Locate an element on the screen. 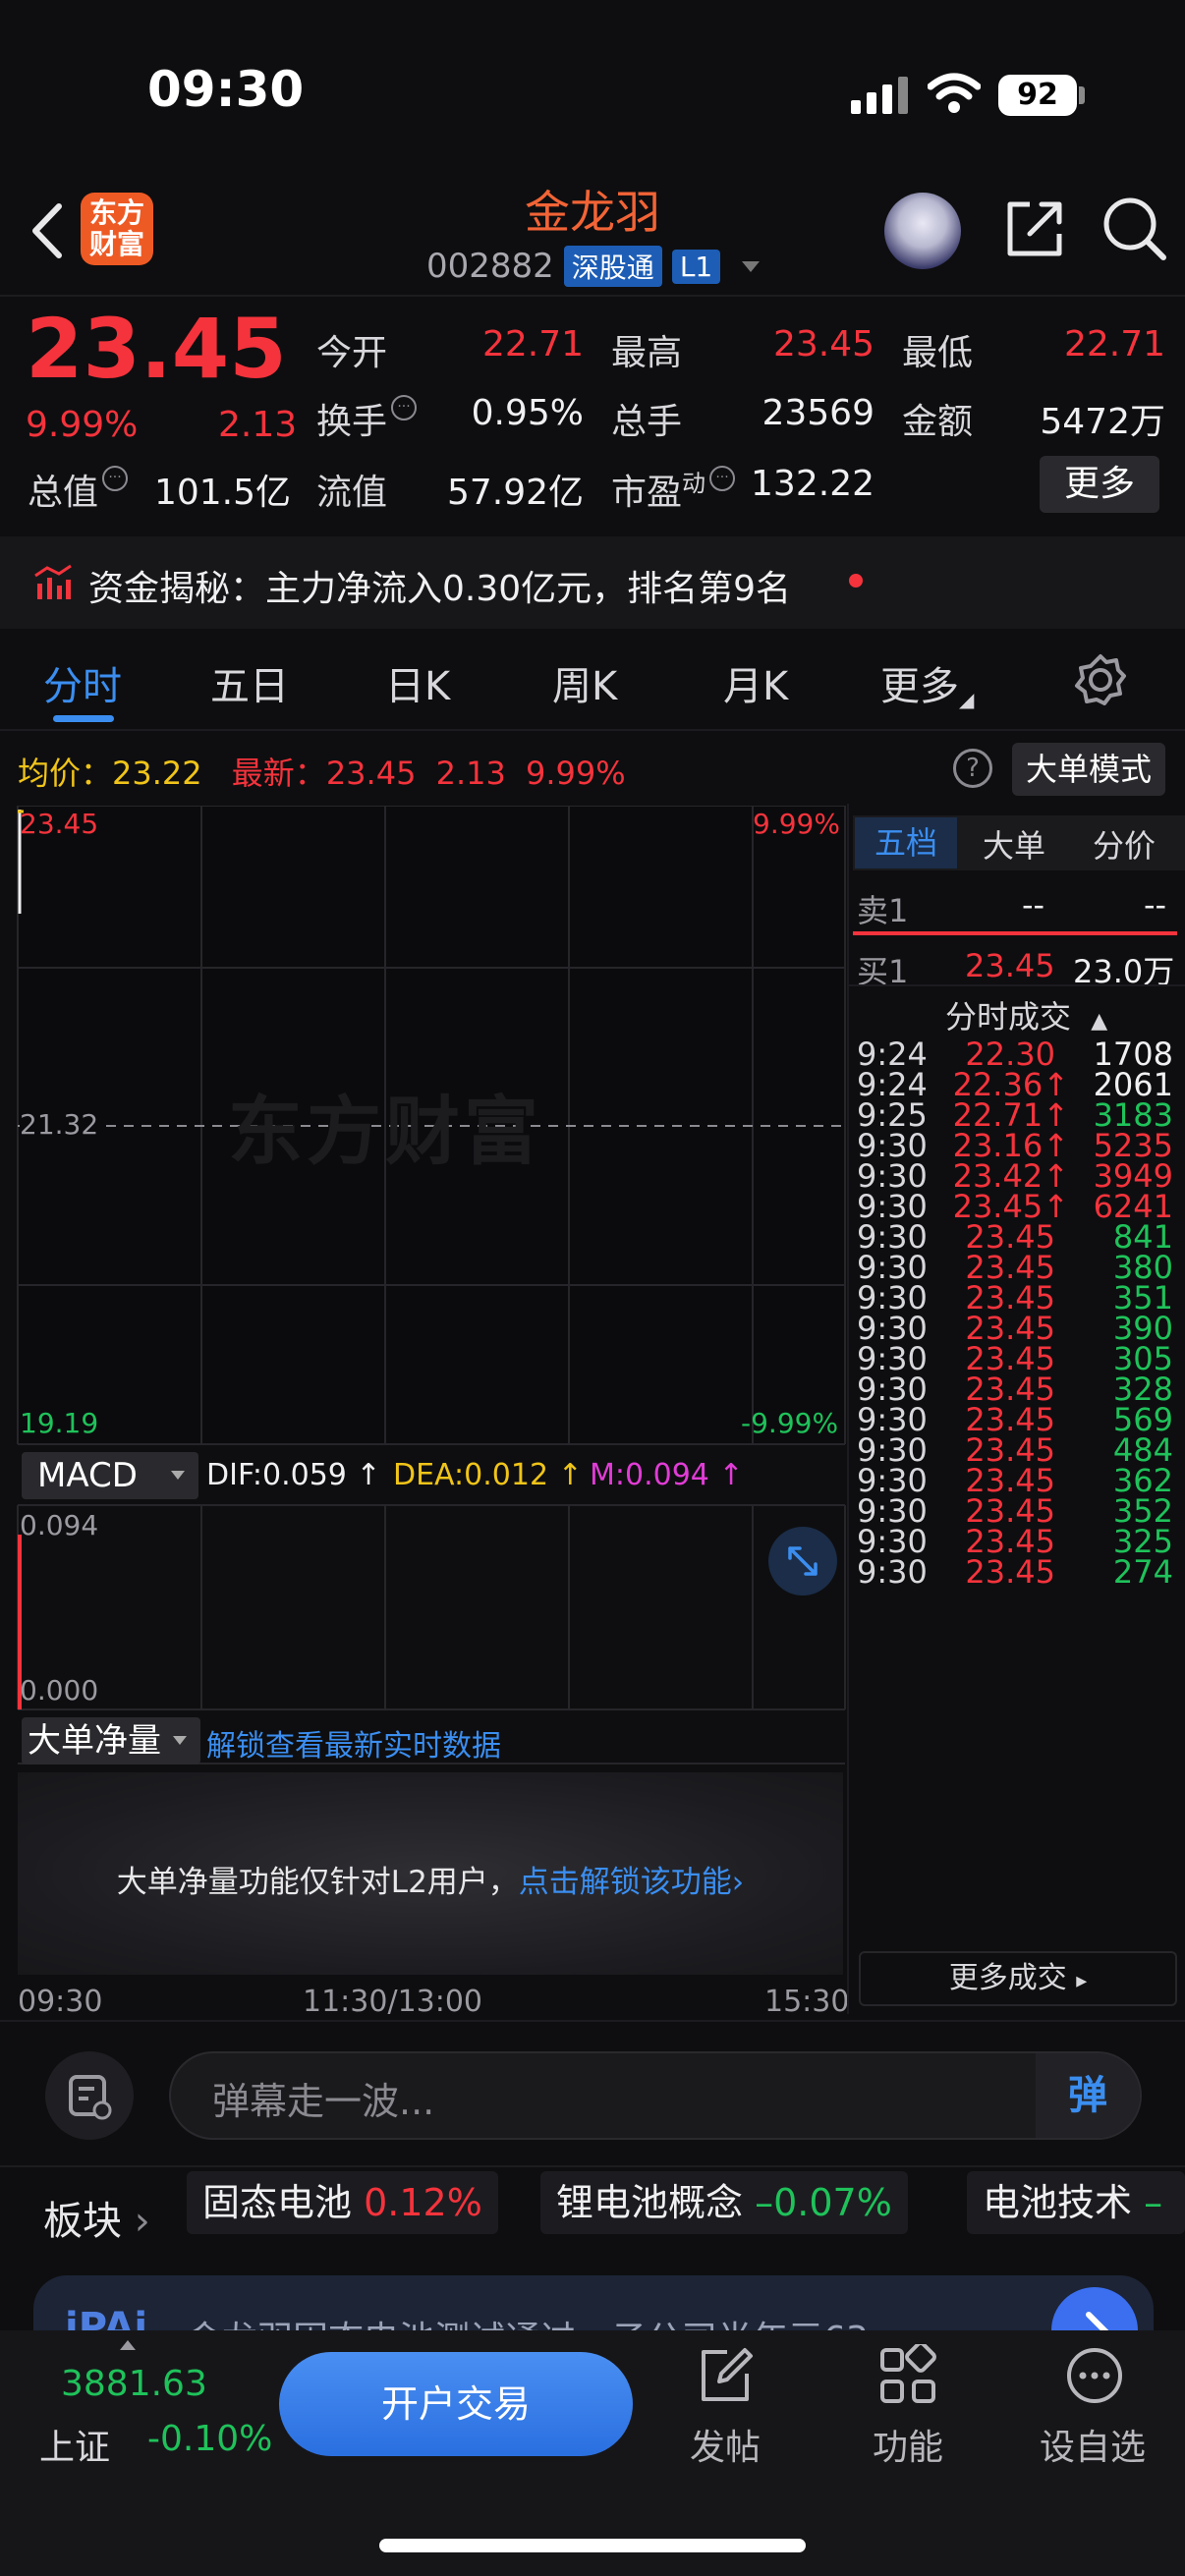 This screenshot has width=1185, height=2576. nav-post: 发帖 is located at coordinates (725, 2444).